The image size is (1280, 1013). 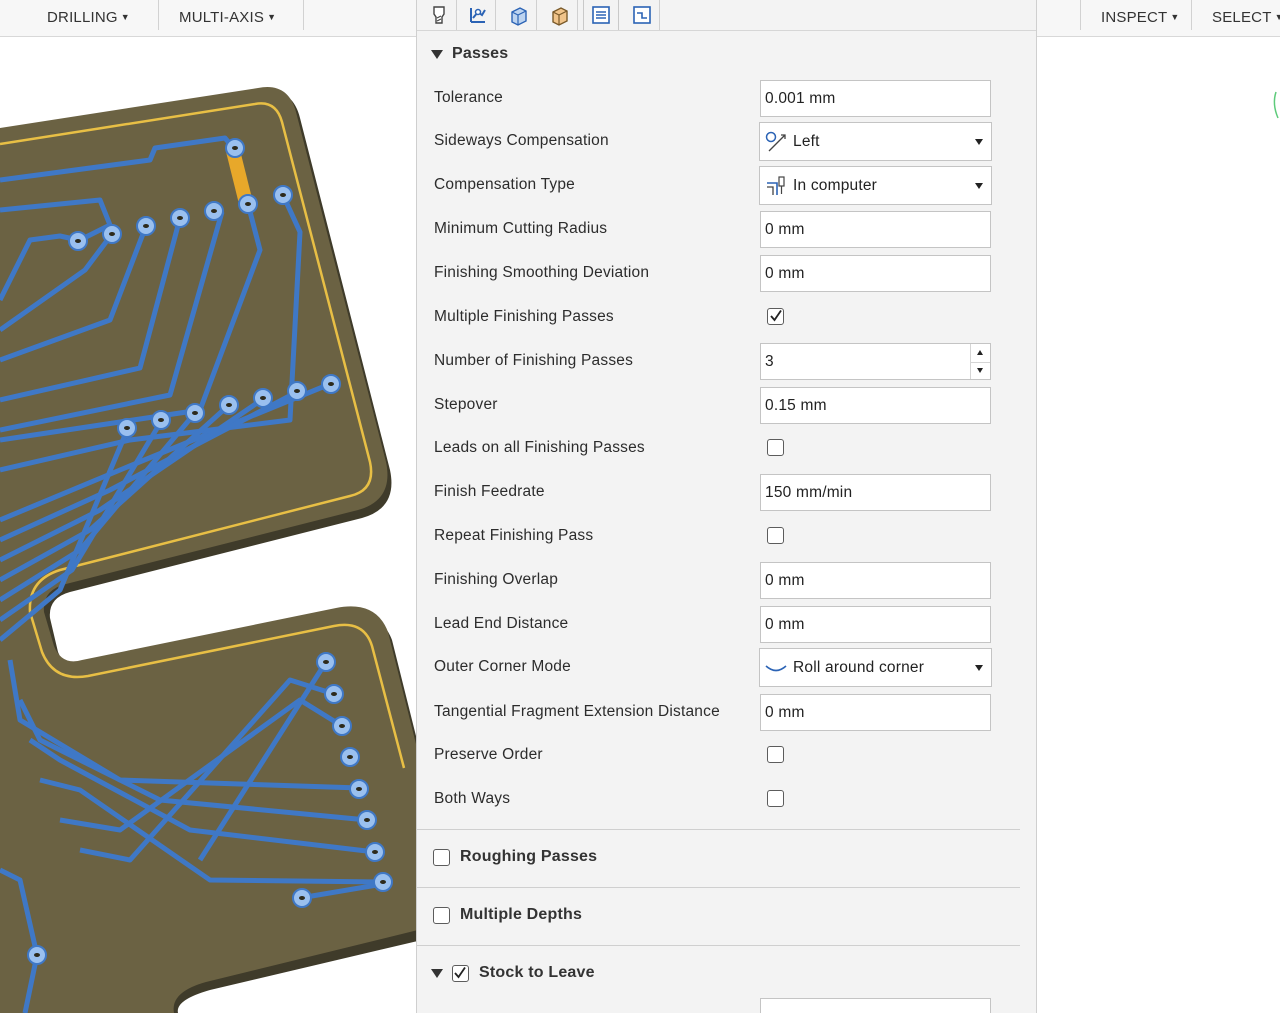 What do you see at coordinates (875, 141) in the screenshot?
I see `sideways-compensation-select: Left` at bounding box center [875, 141].